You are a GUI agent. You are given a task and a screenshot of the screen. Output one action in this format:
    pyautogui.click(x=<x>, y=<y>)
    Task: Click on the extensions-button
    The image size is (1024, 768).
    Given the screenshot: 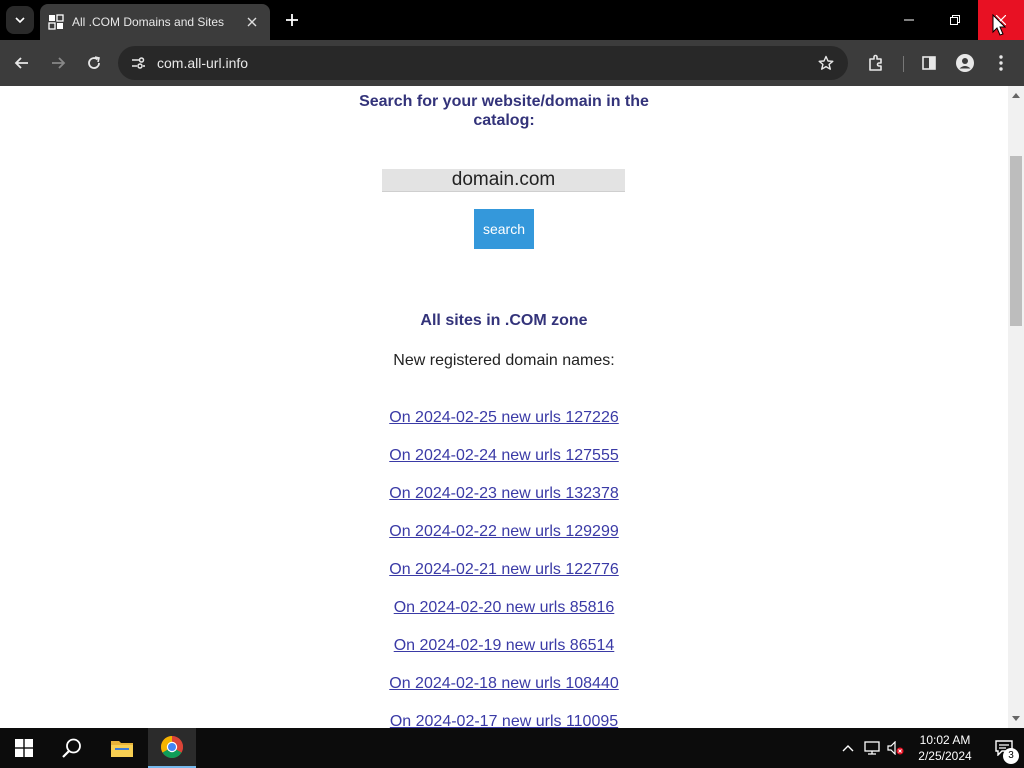 What is the action you would take?
    pyautogui.click(x=876, y=63)
    